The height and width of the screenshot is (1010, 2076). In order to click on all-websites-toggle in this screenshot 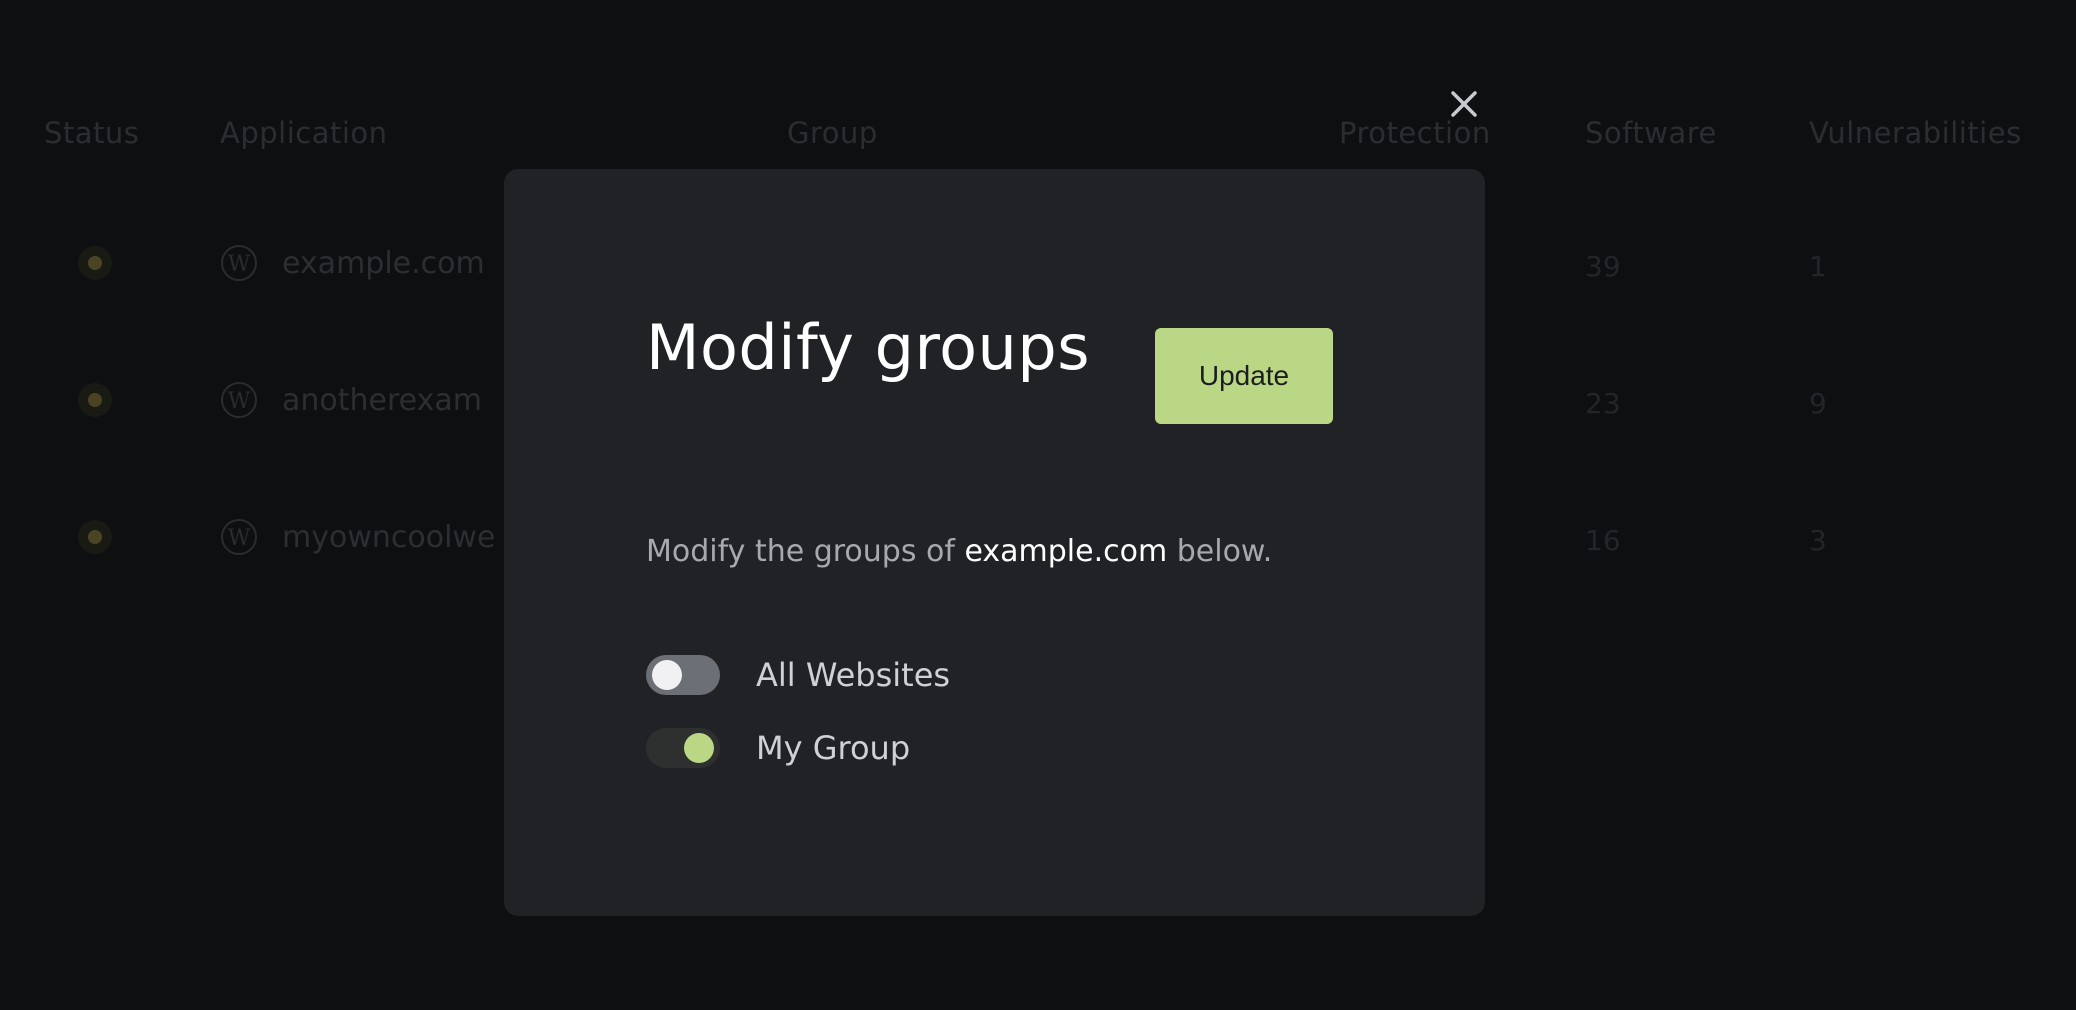, I will do `click(683, 675)`.